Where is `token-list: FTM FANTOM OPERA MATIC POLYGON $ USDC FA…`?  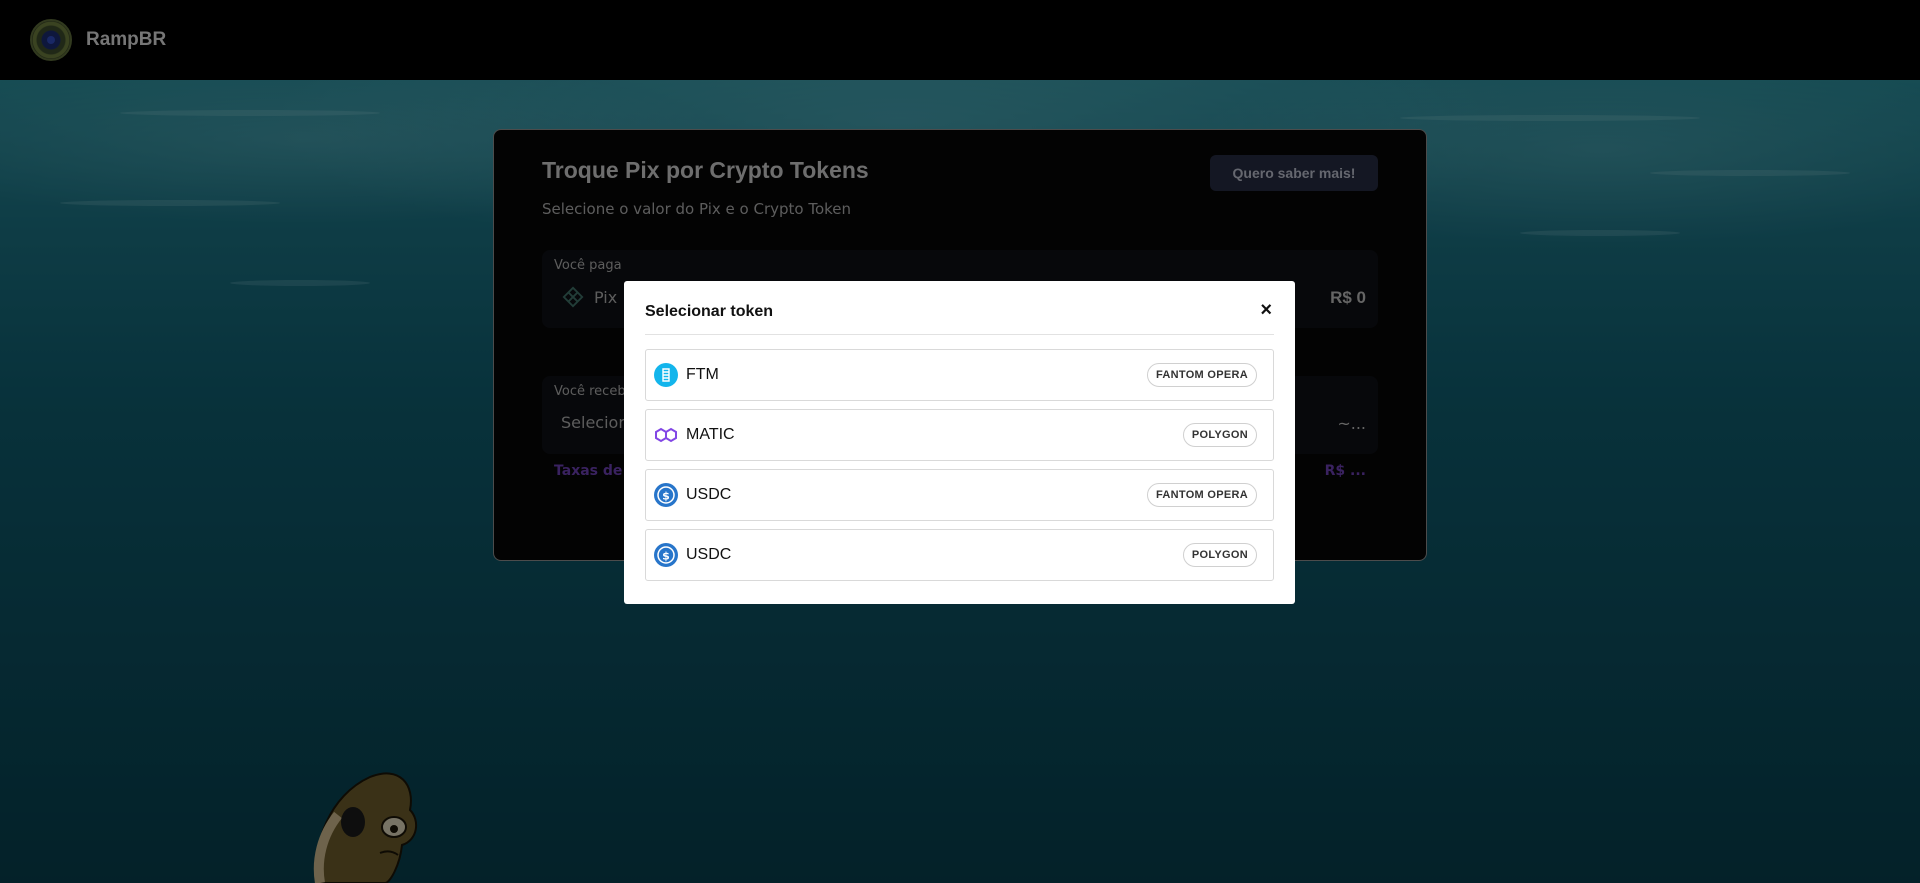
token-list: FTM FANTOM OPERA MATIC POLYGON $ USDC FA… is located at coordinates (959, 465).